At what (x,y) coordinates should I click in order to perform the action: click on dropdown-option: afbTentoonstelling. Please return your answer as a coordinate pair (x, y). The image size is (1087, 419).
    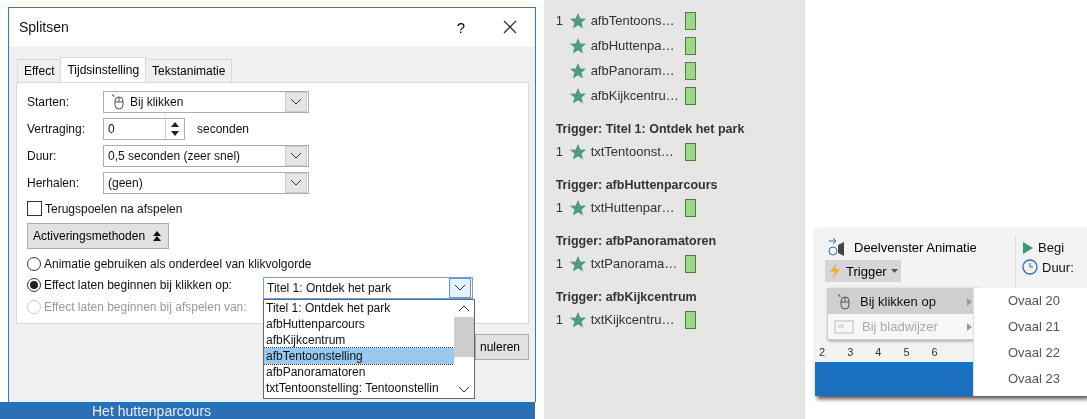
    Looking at the image, I should click on (359, 356).